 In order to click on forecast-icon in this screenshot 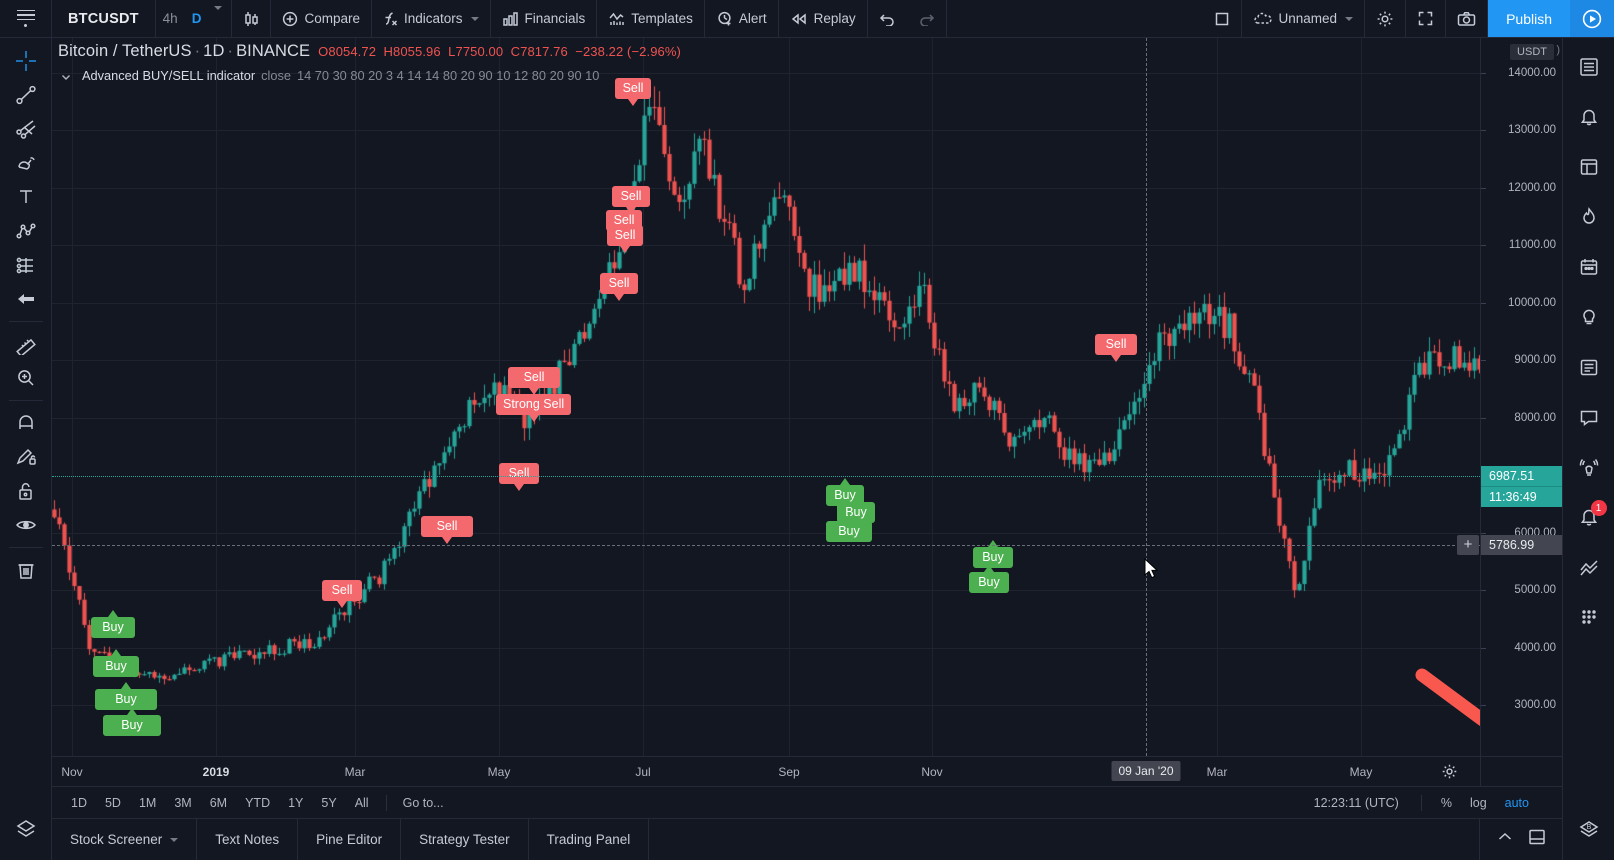, I will do `click(26, 265)`.